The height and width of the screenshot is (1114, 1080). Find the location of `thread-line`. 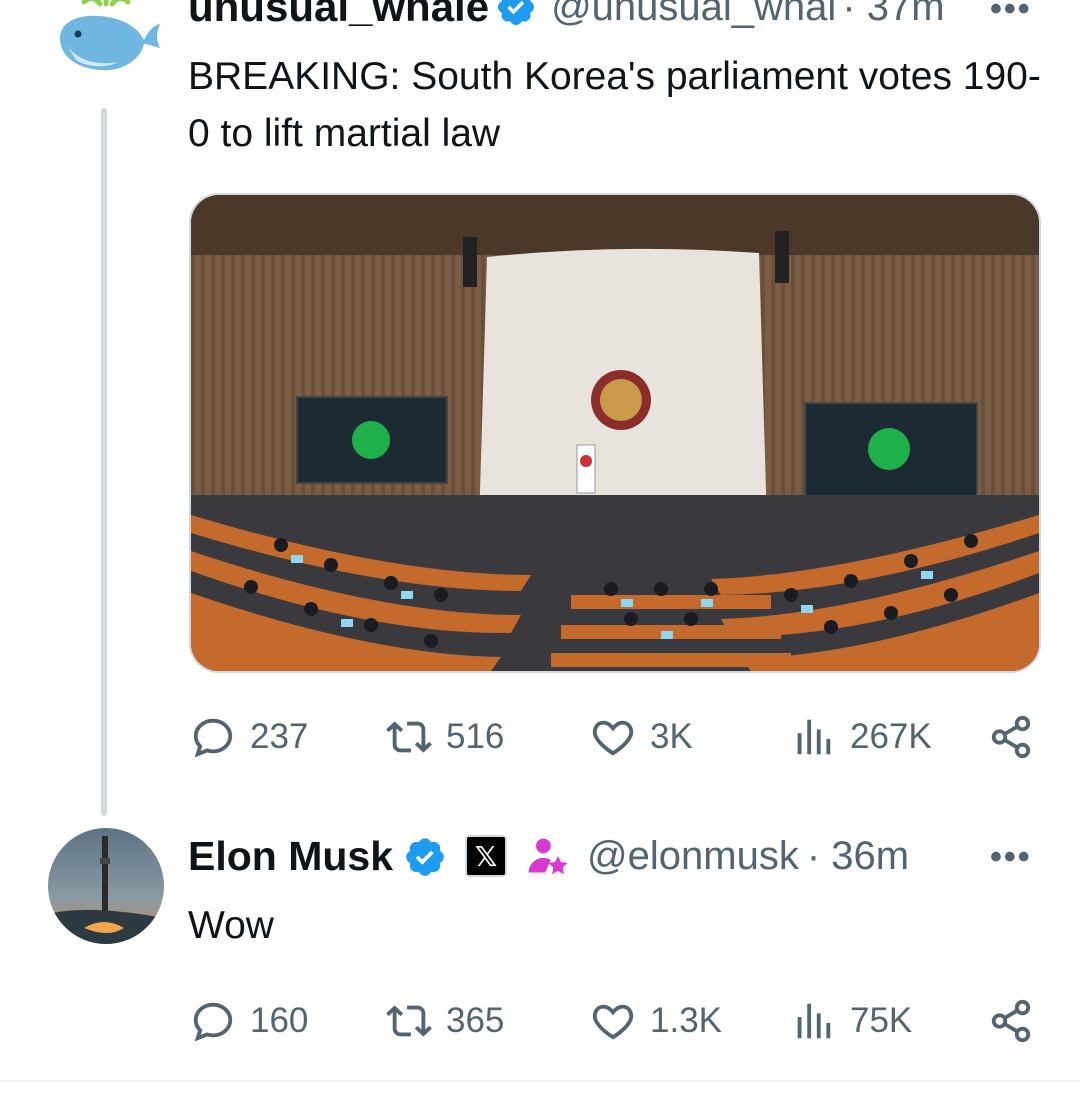

thread-line is located at coordinates (104, 462).